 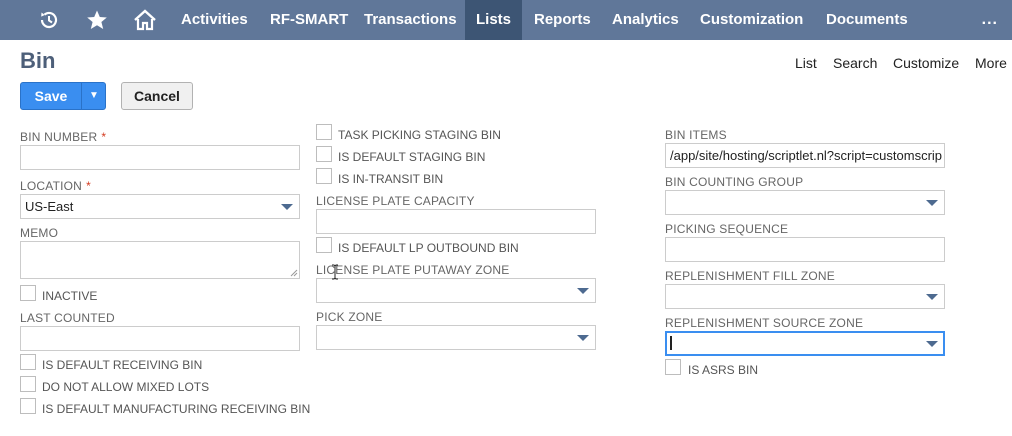 What do you see at coordinates (991, 63) in the screenshot?
I see `header-link-more: More` at bounding box center [991, 63].